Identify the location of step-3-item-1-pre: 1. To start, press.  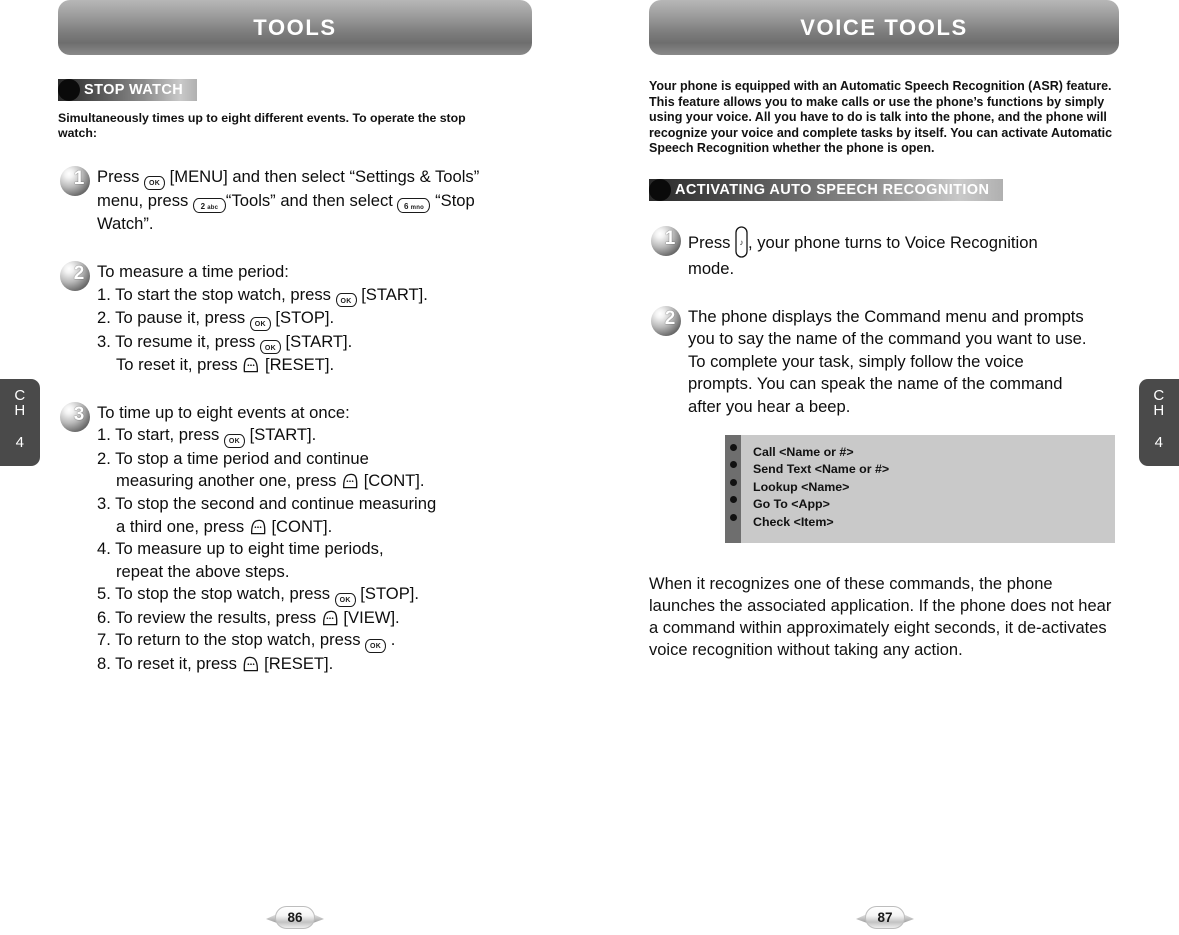
(160, 435).